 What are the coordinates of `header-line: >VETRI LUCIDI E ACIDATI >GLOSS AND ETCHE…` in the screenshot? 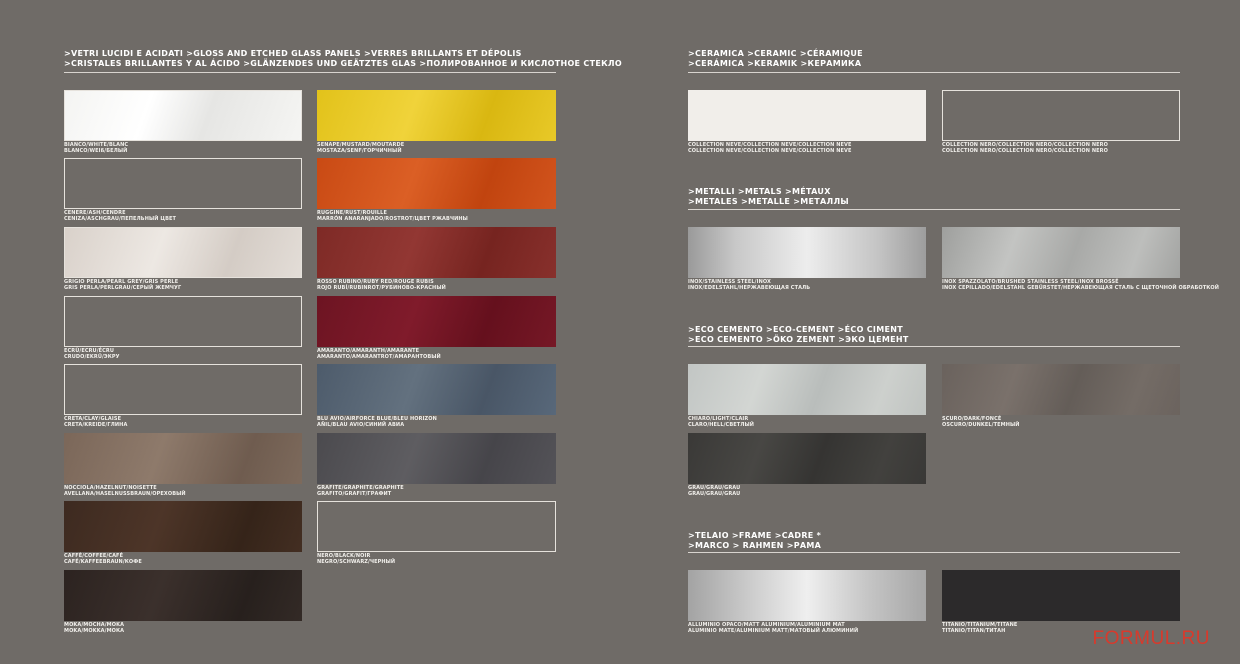 It's located at (293, 53).